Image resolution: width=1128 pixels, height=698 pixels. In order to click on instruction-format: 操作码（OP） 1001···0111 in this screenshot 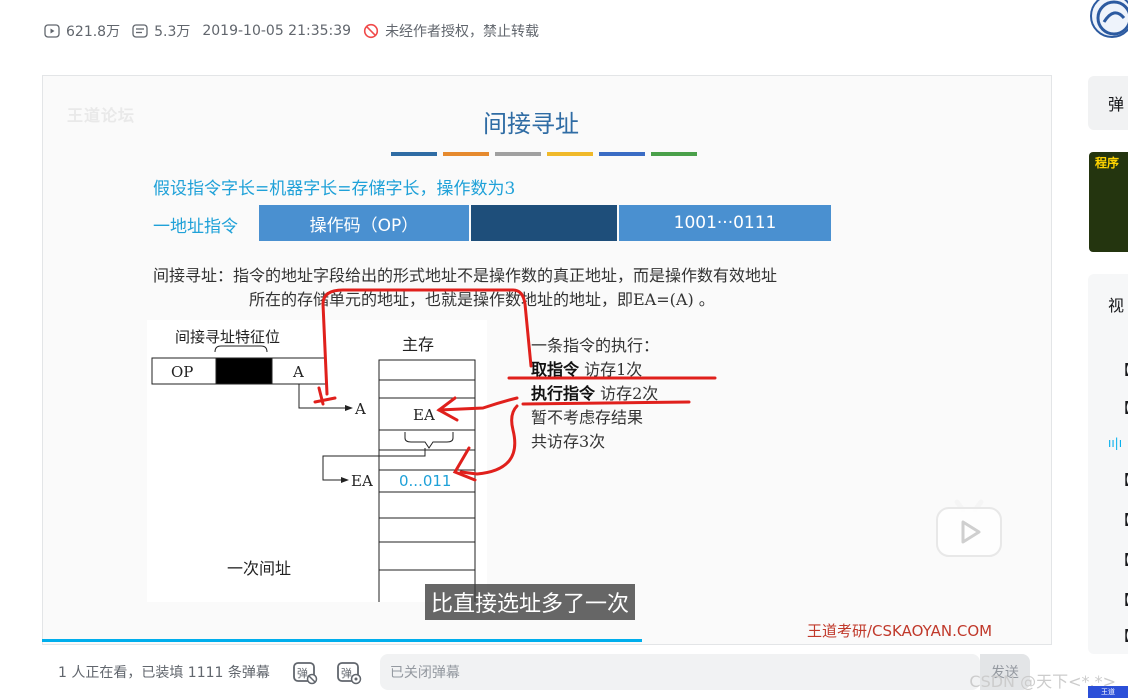, I will do `click(545, 223)`.